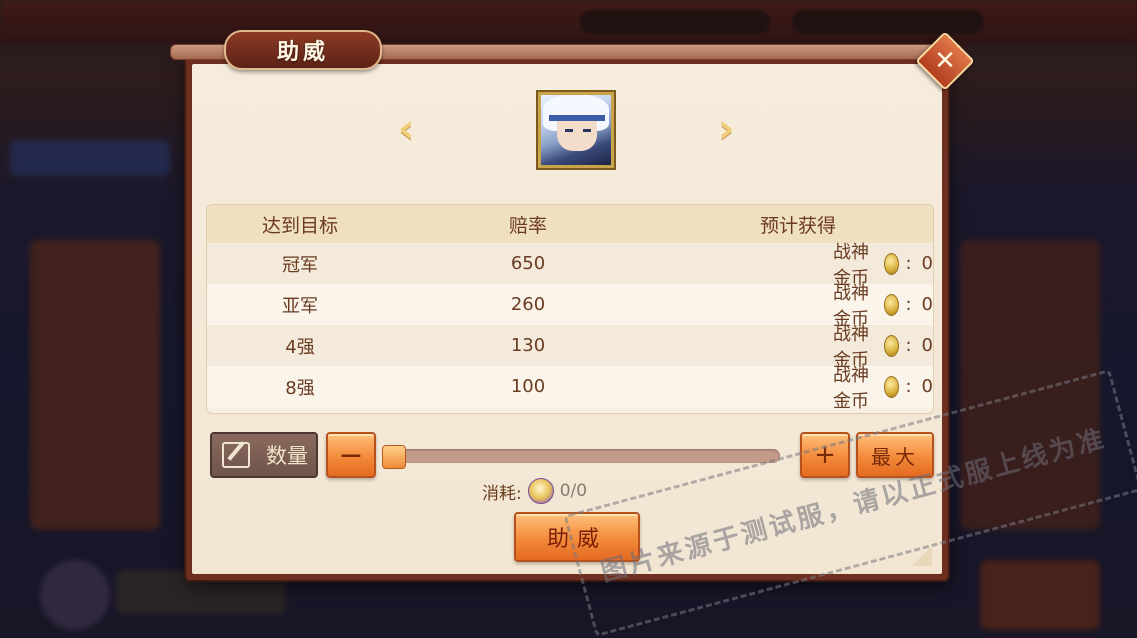 The width and height of the screenshot is (1137, 638). Describe the element at coordinates (570, 224) in the screenshot. I see `table-header: 达到目标 赔率 预计获得` at that location.